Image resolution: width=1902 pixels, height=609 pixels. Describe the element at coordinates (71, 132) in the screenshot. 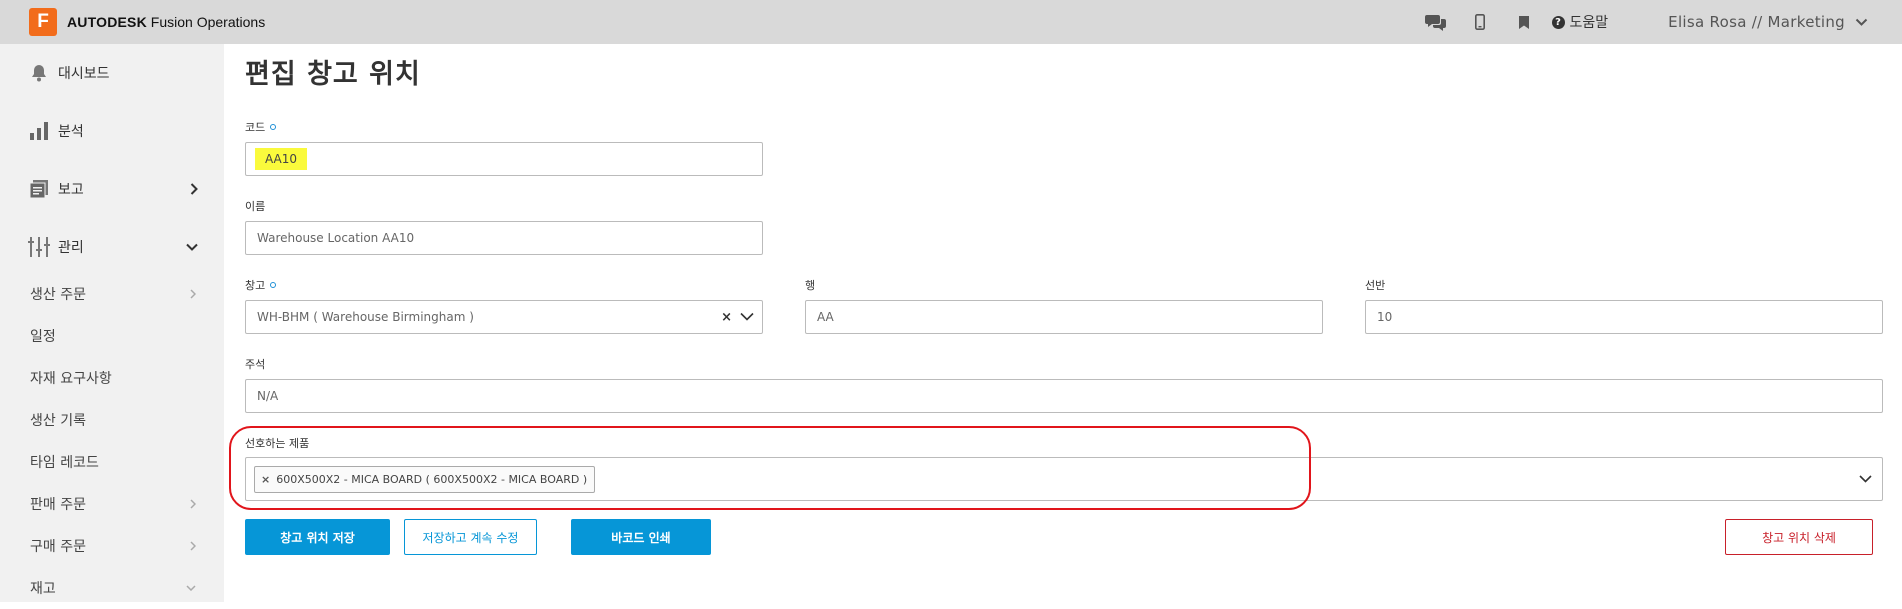

I see `sidebar-item-label: 분석` at that location.